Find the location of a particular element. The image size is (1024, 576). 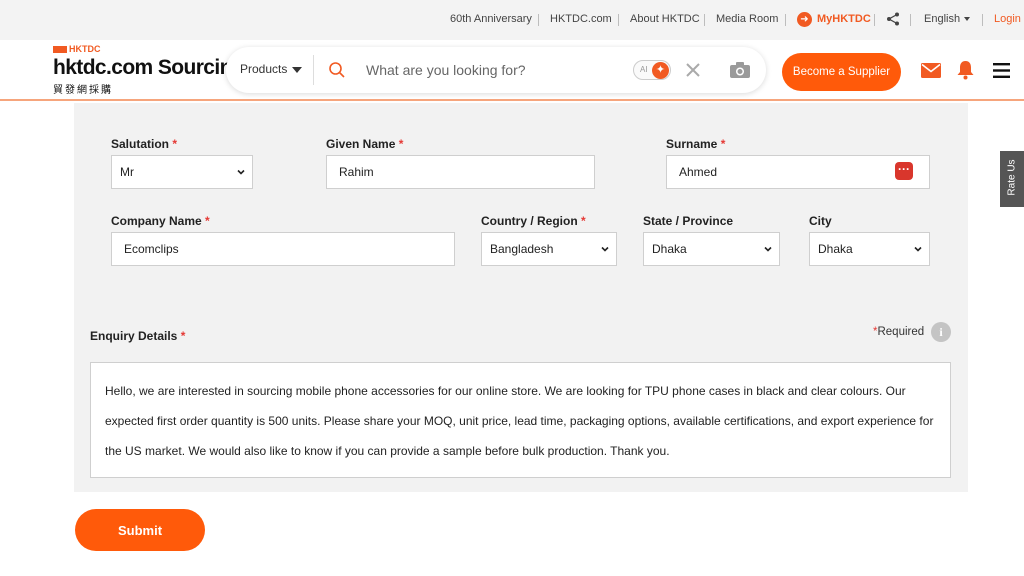

company-name-field is located at coordinates (283, 249).